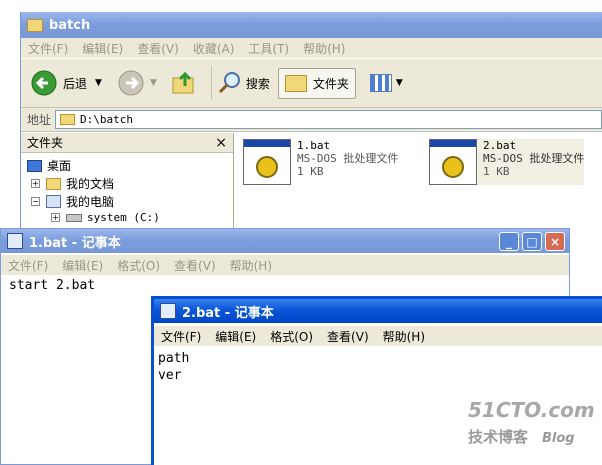 This screenshot has width=602, height=465. Describe the element at coordinates (35, 201) in the screenshot. I see `collapse-icon: −` at that location.